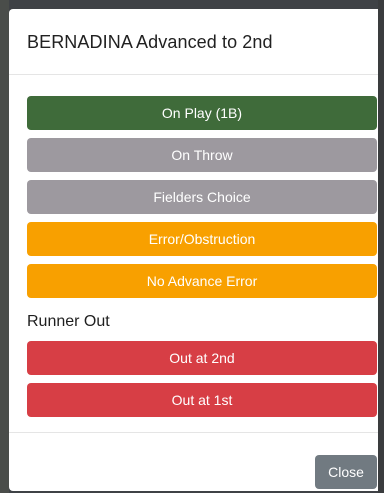 The width and height of the screenshot is (384, 493). I want to click on fielders-choice-button: Fielders Choice, so click(202, 197).